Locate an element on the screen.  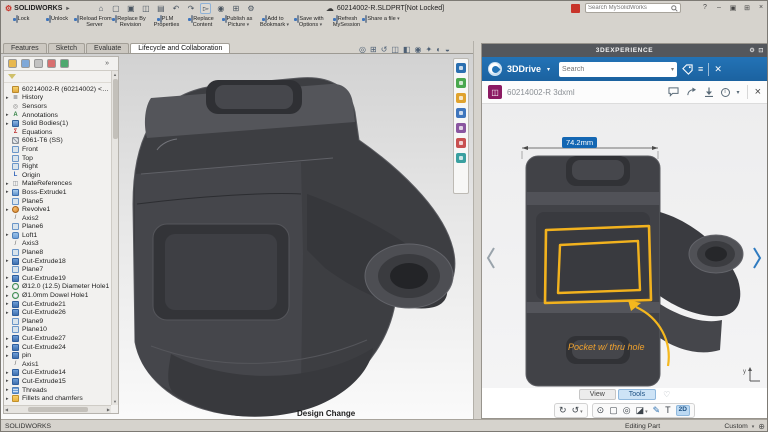
headsup-icon: ◫ is located at coordinates (395, 49).